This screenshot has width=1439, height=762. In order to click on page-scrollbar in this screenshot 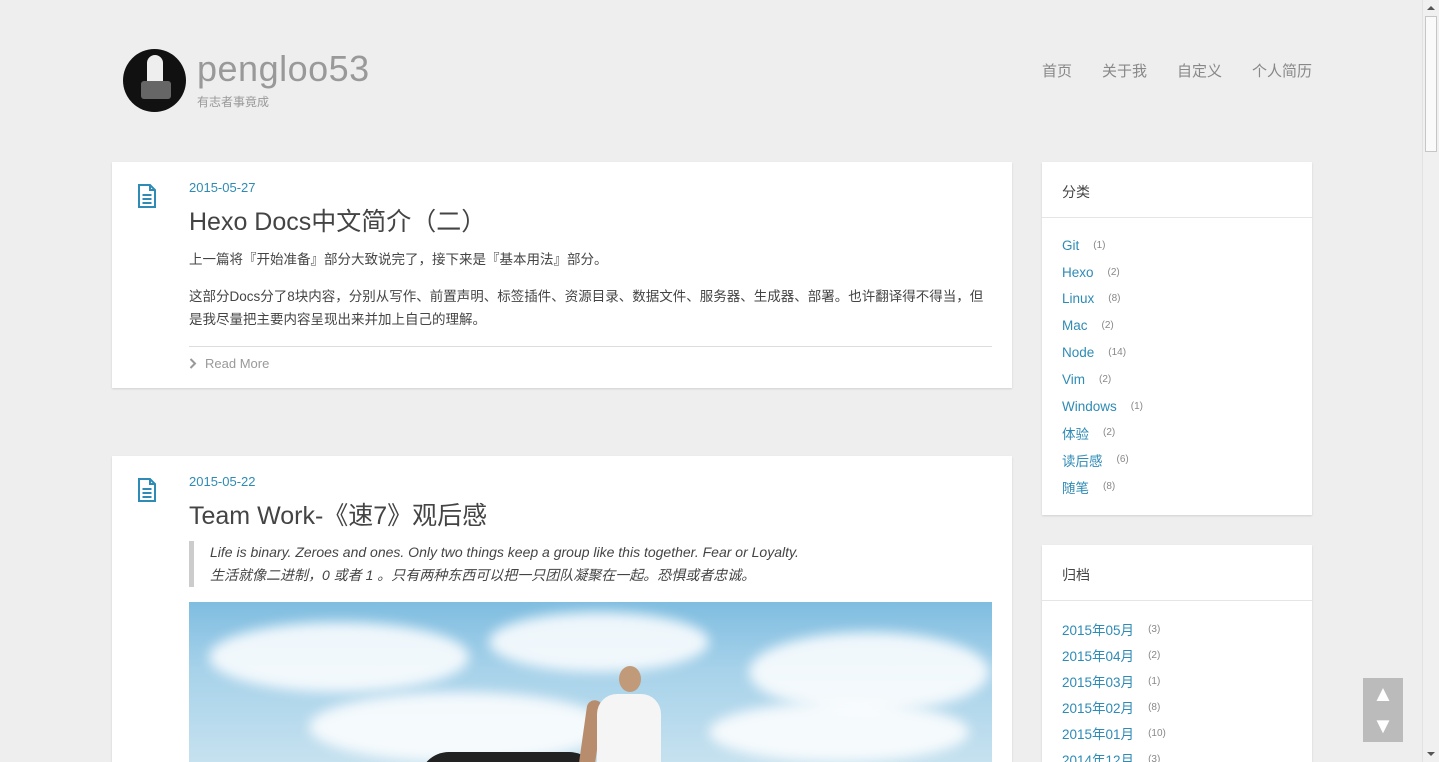, I will do `click(1430, 381)`.